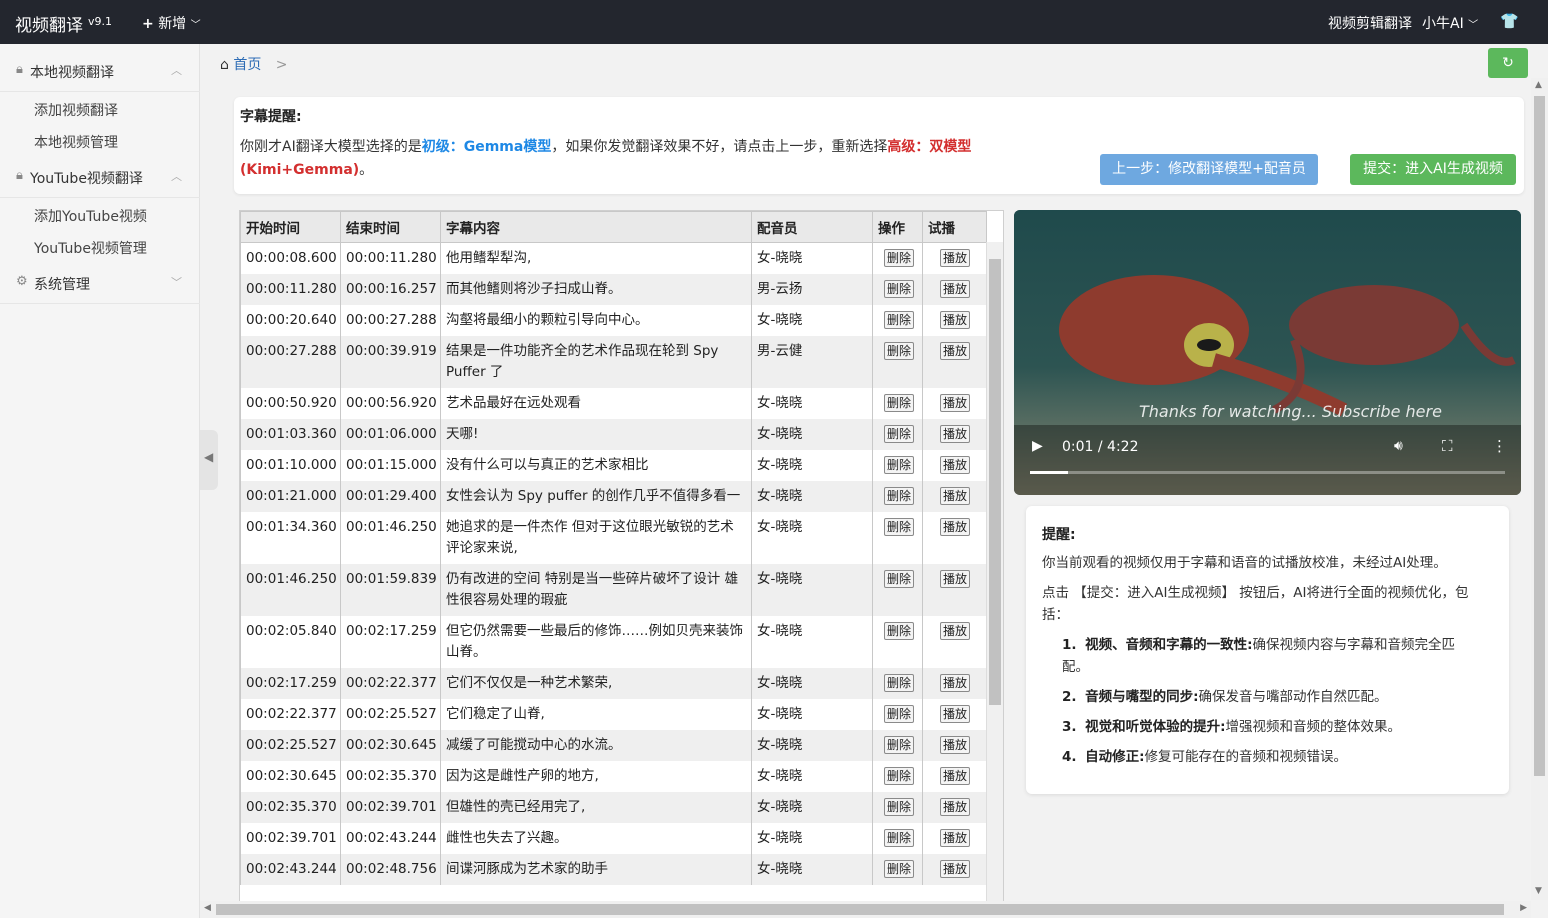  I want to click on sidebar-collapse-toggle: ◀, so click(209, 460).